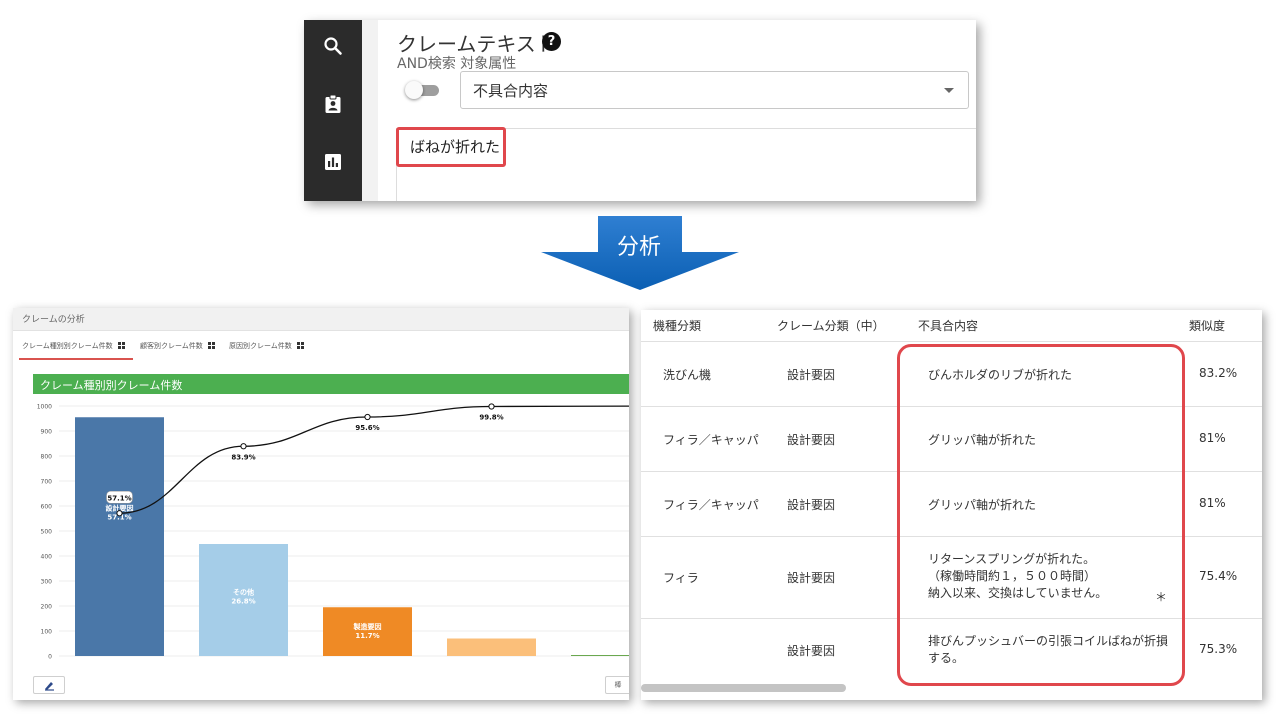  I want to click on query-text: ばねが折れた, so click(451, 147).